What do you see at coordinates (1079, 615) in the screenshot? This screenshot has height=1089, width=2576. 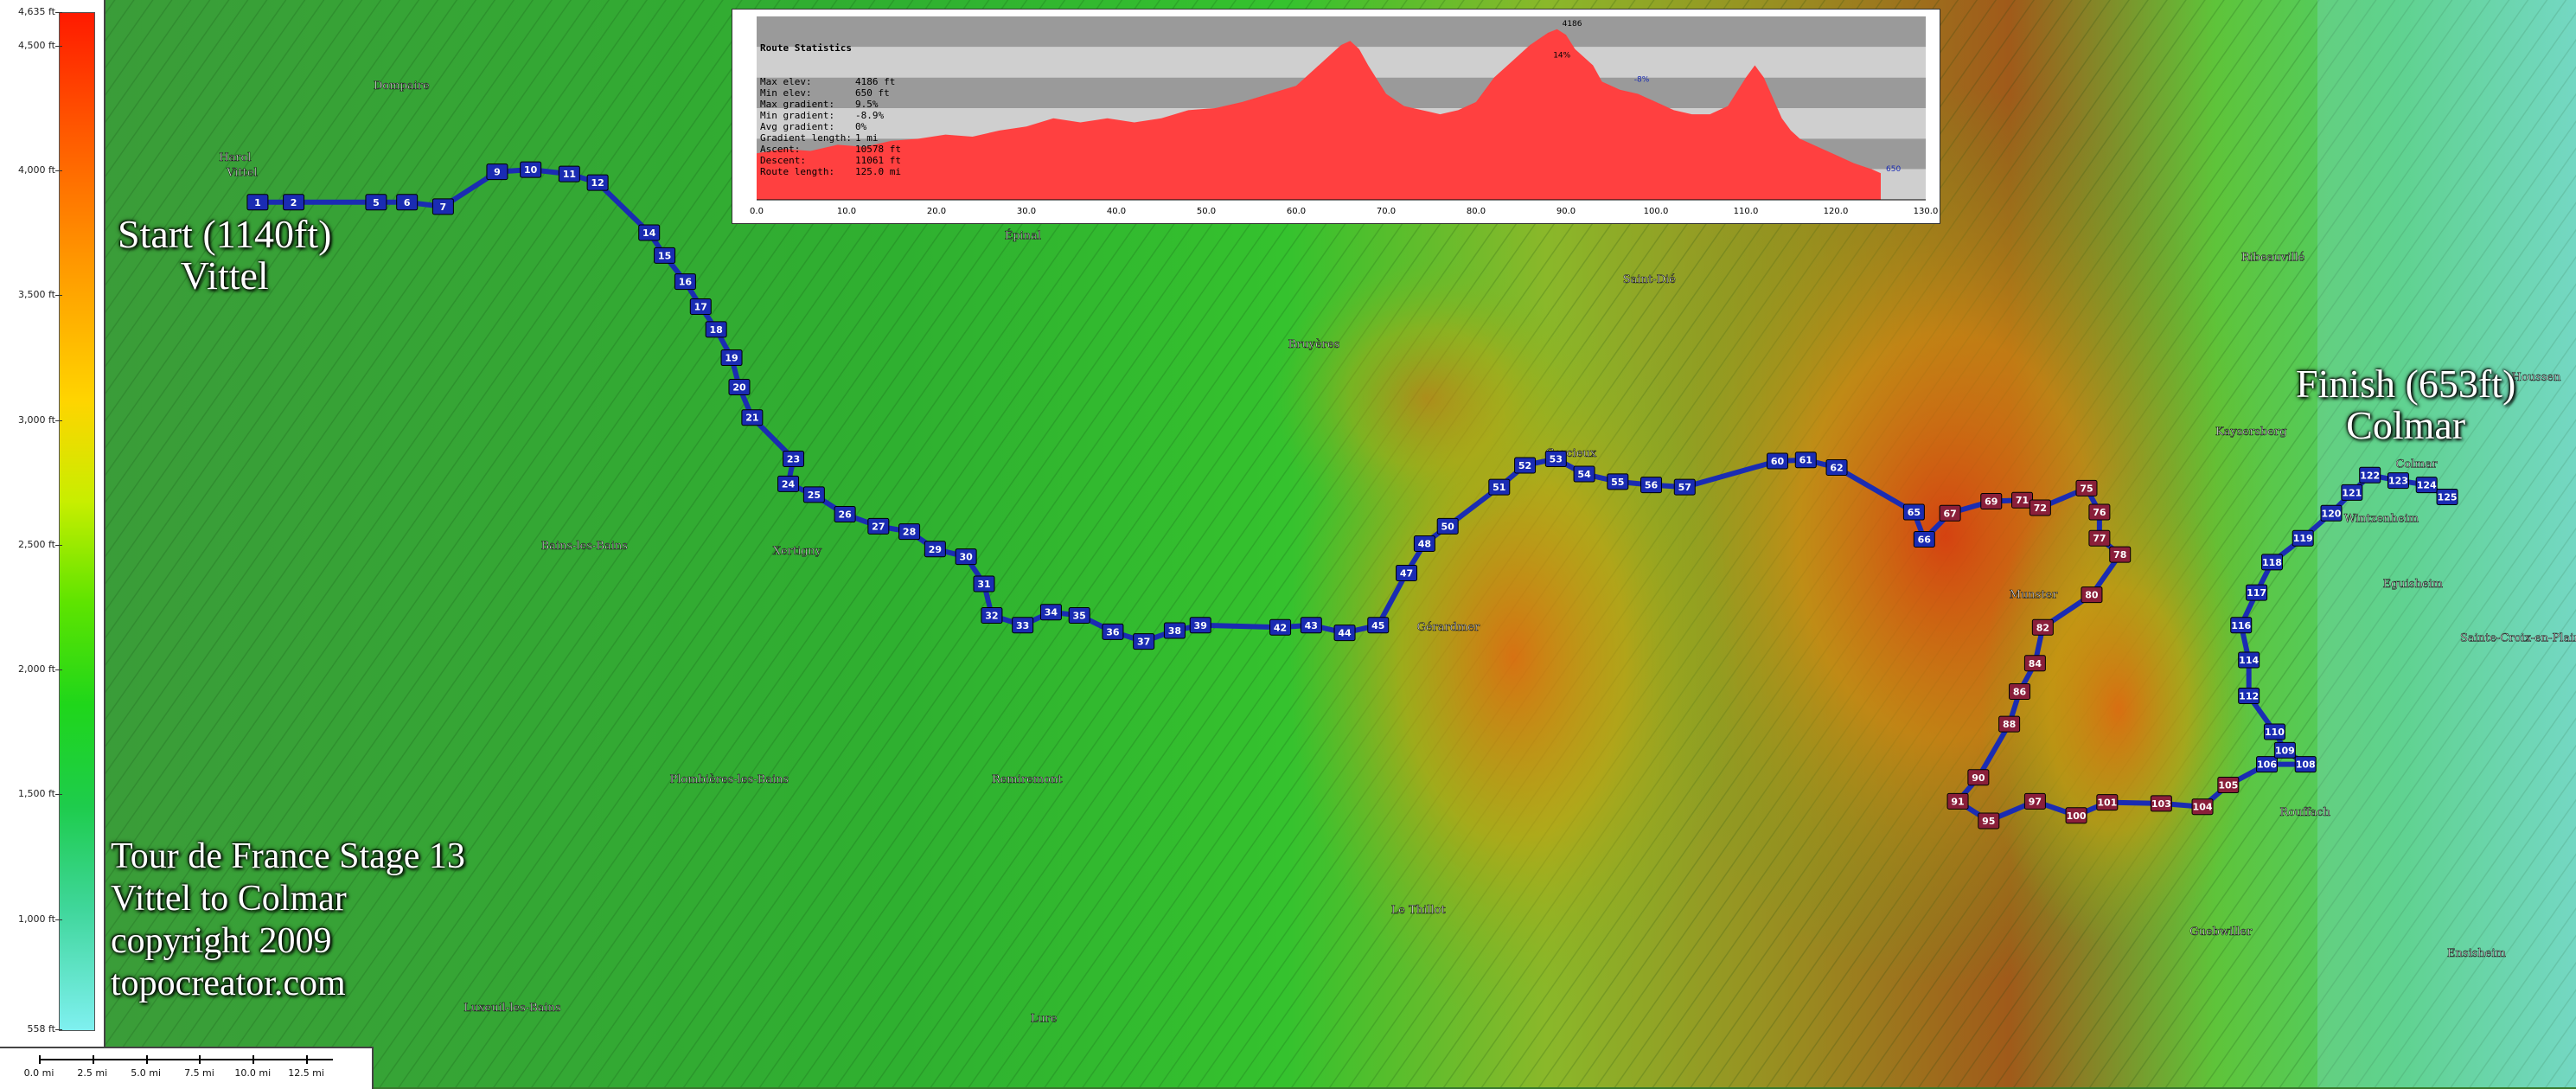 I see `route-marker: 35` at bounding box center [1079, 615].